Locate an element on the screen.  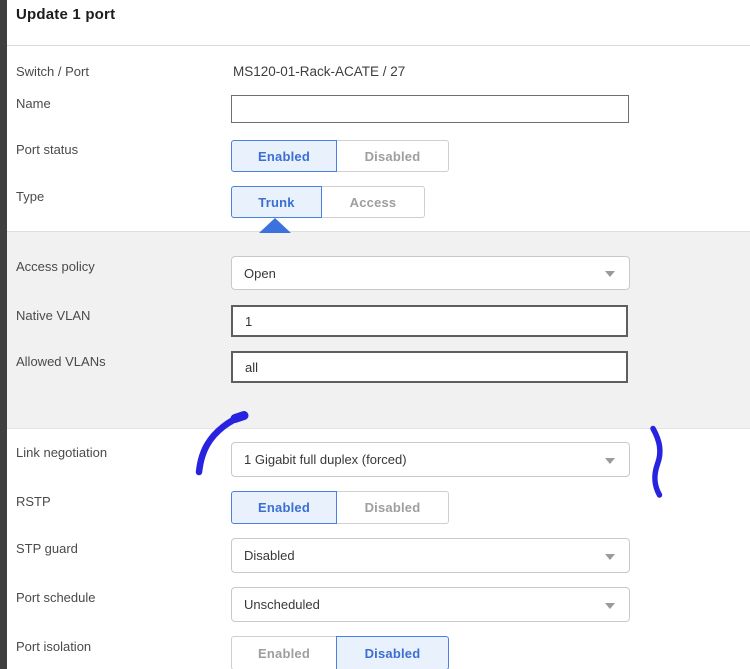
stp-guard-value: Disabled is located at coordinates (269, 555).